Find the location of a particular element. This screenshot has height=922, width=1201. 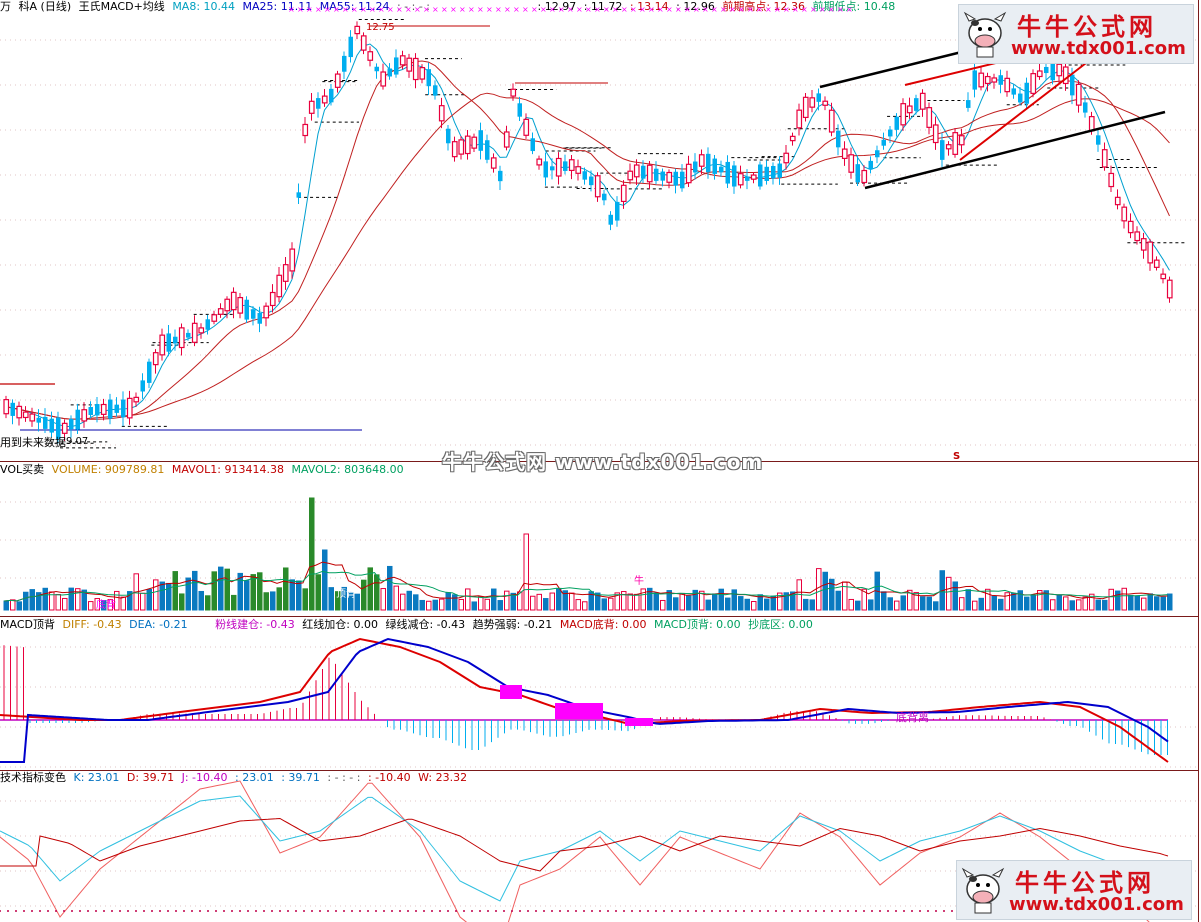

sell-marker: S is located at coordinates (956, 455).